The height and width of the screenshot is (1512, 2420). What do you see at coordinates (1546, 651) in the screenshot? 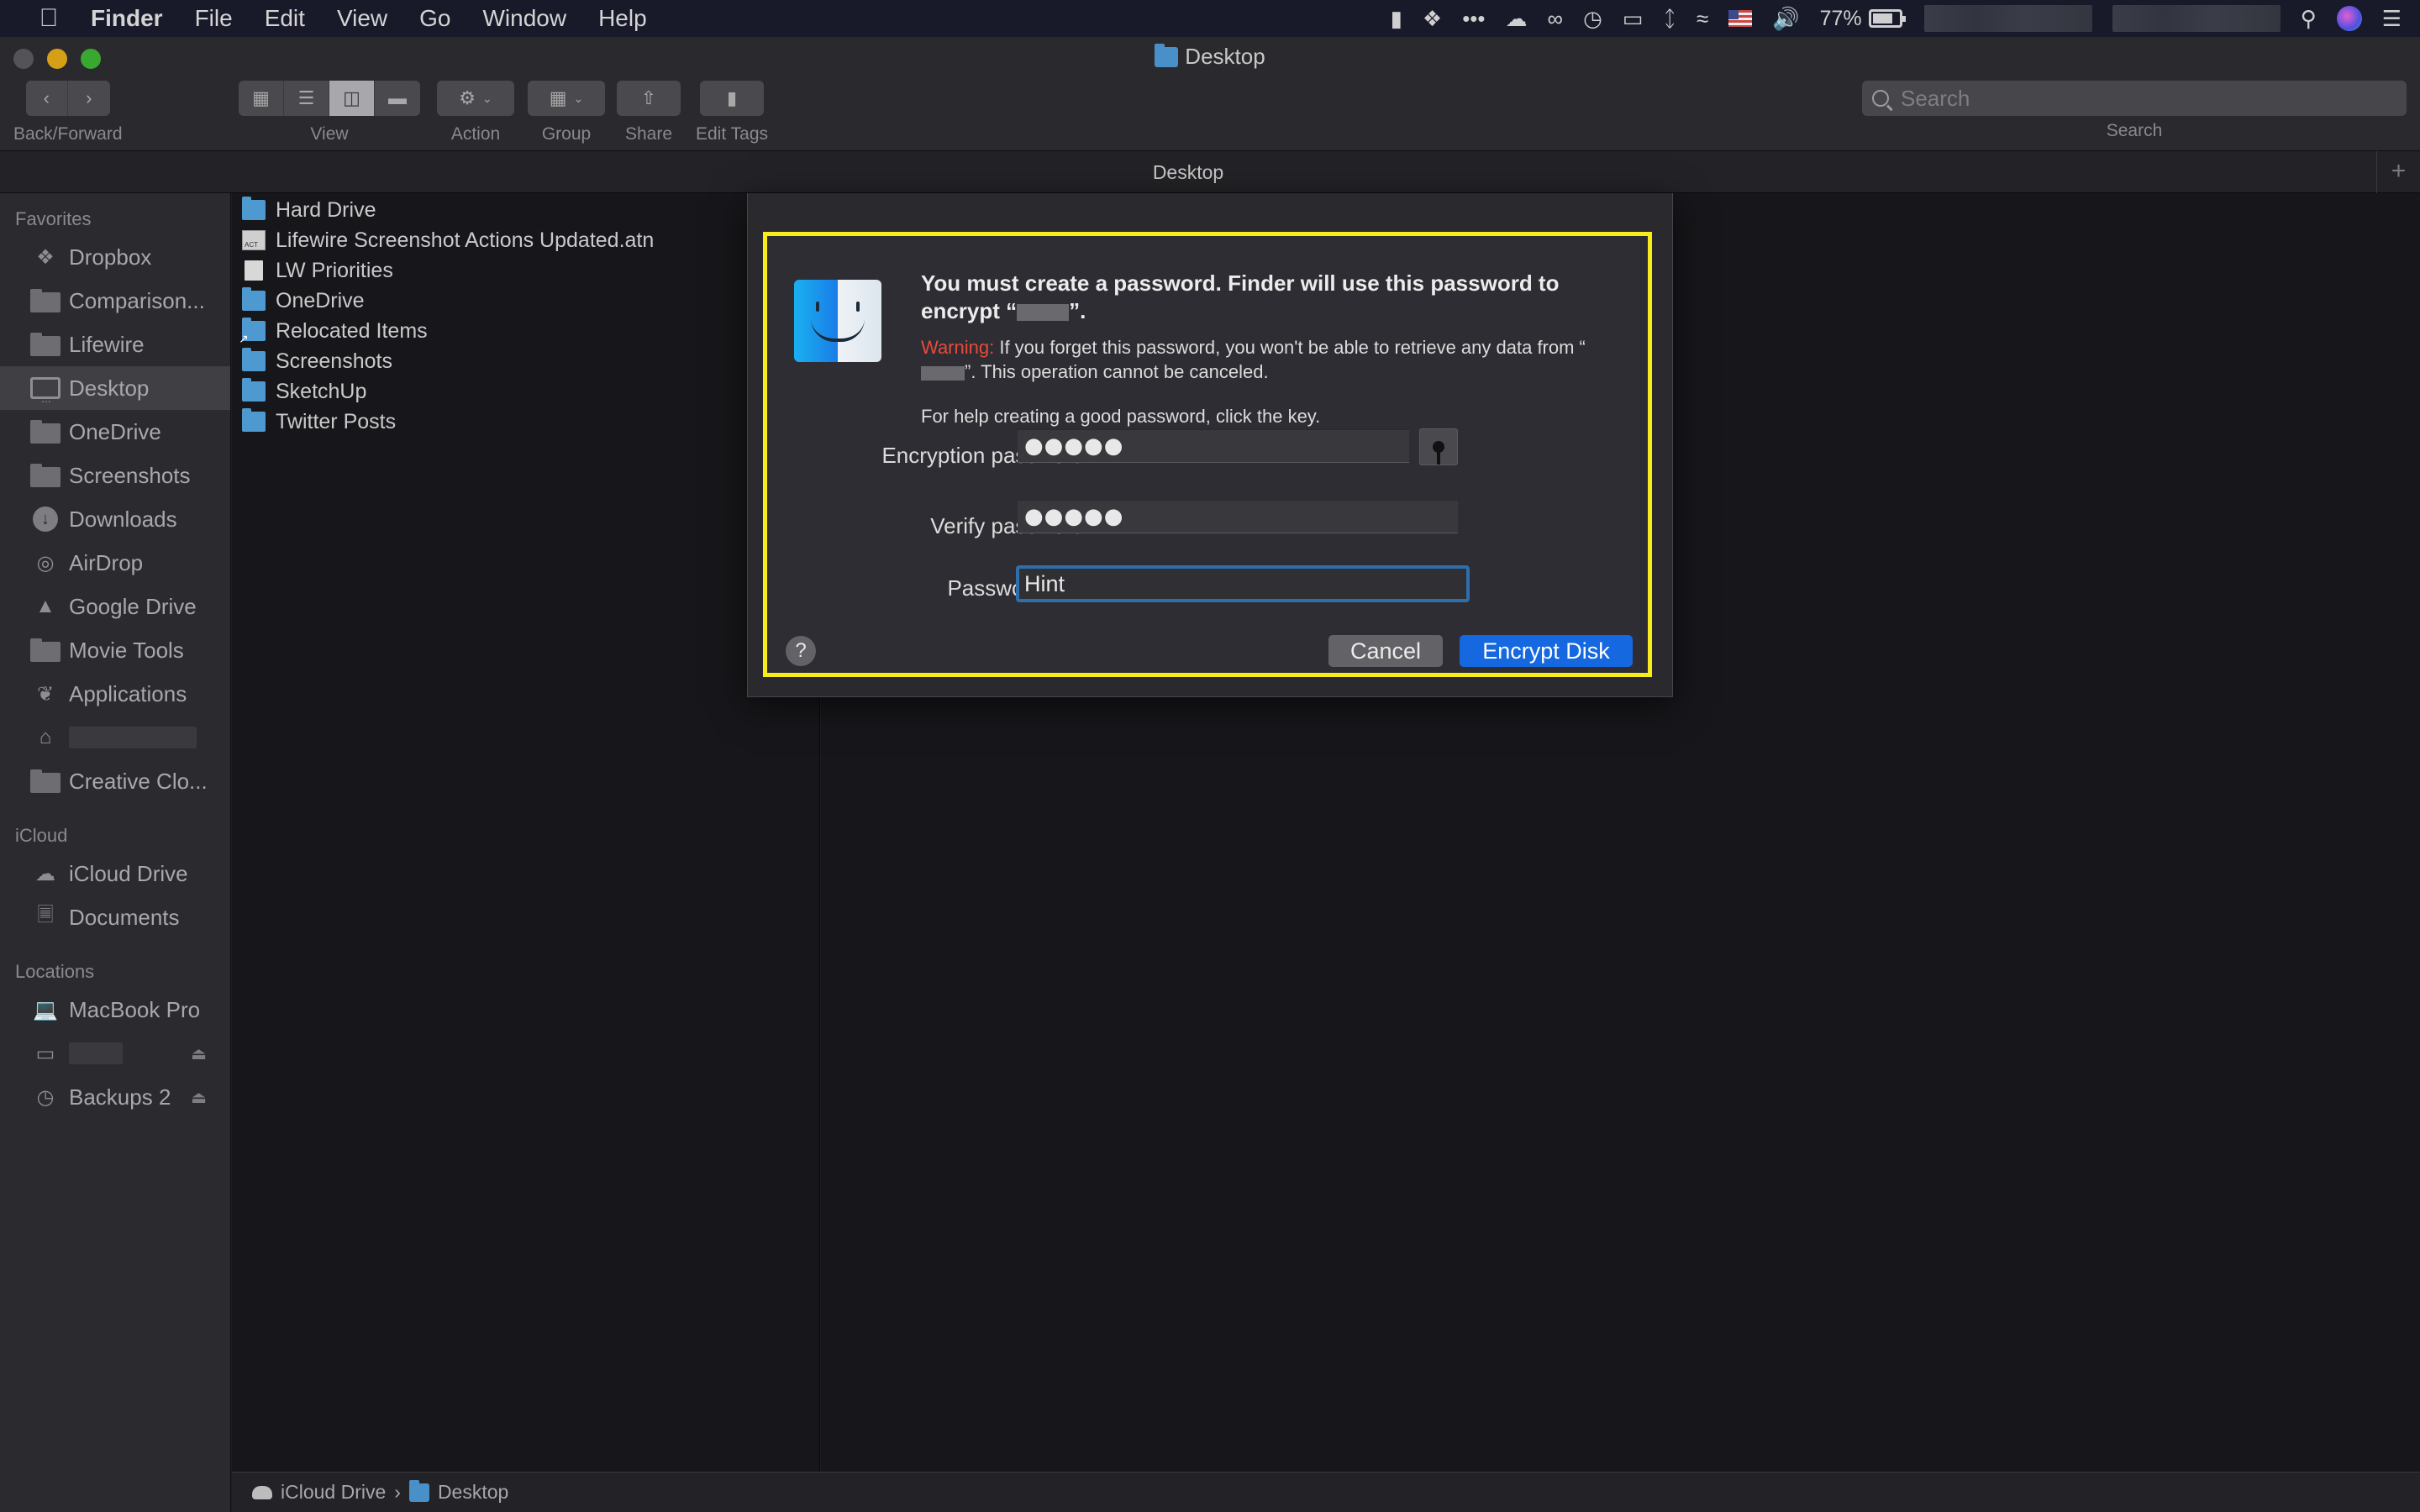
I see `encrypt-disk-button: Encrypt Disk` at bounding box center [1546, 651].